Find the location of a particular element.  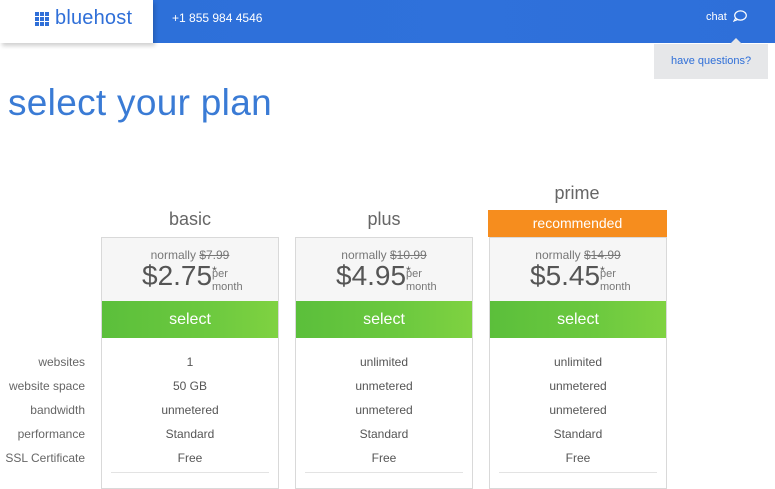

current-price: $5.45* is located at coordinates (567, 275).